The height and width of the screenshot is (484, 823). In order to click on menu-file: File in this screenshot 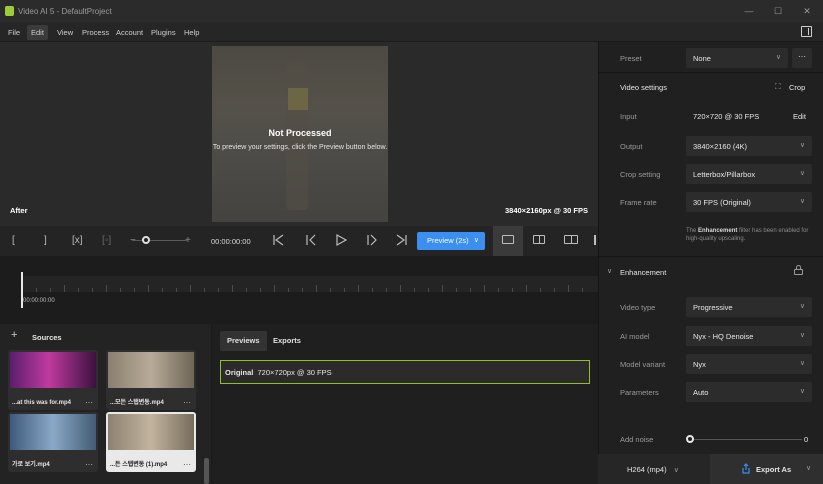, I will do `click(14, 32)`.